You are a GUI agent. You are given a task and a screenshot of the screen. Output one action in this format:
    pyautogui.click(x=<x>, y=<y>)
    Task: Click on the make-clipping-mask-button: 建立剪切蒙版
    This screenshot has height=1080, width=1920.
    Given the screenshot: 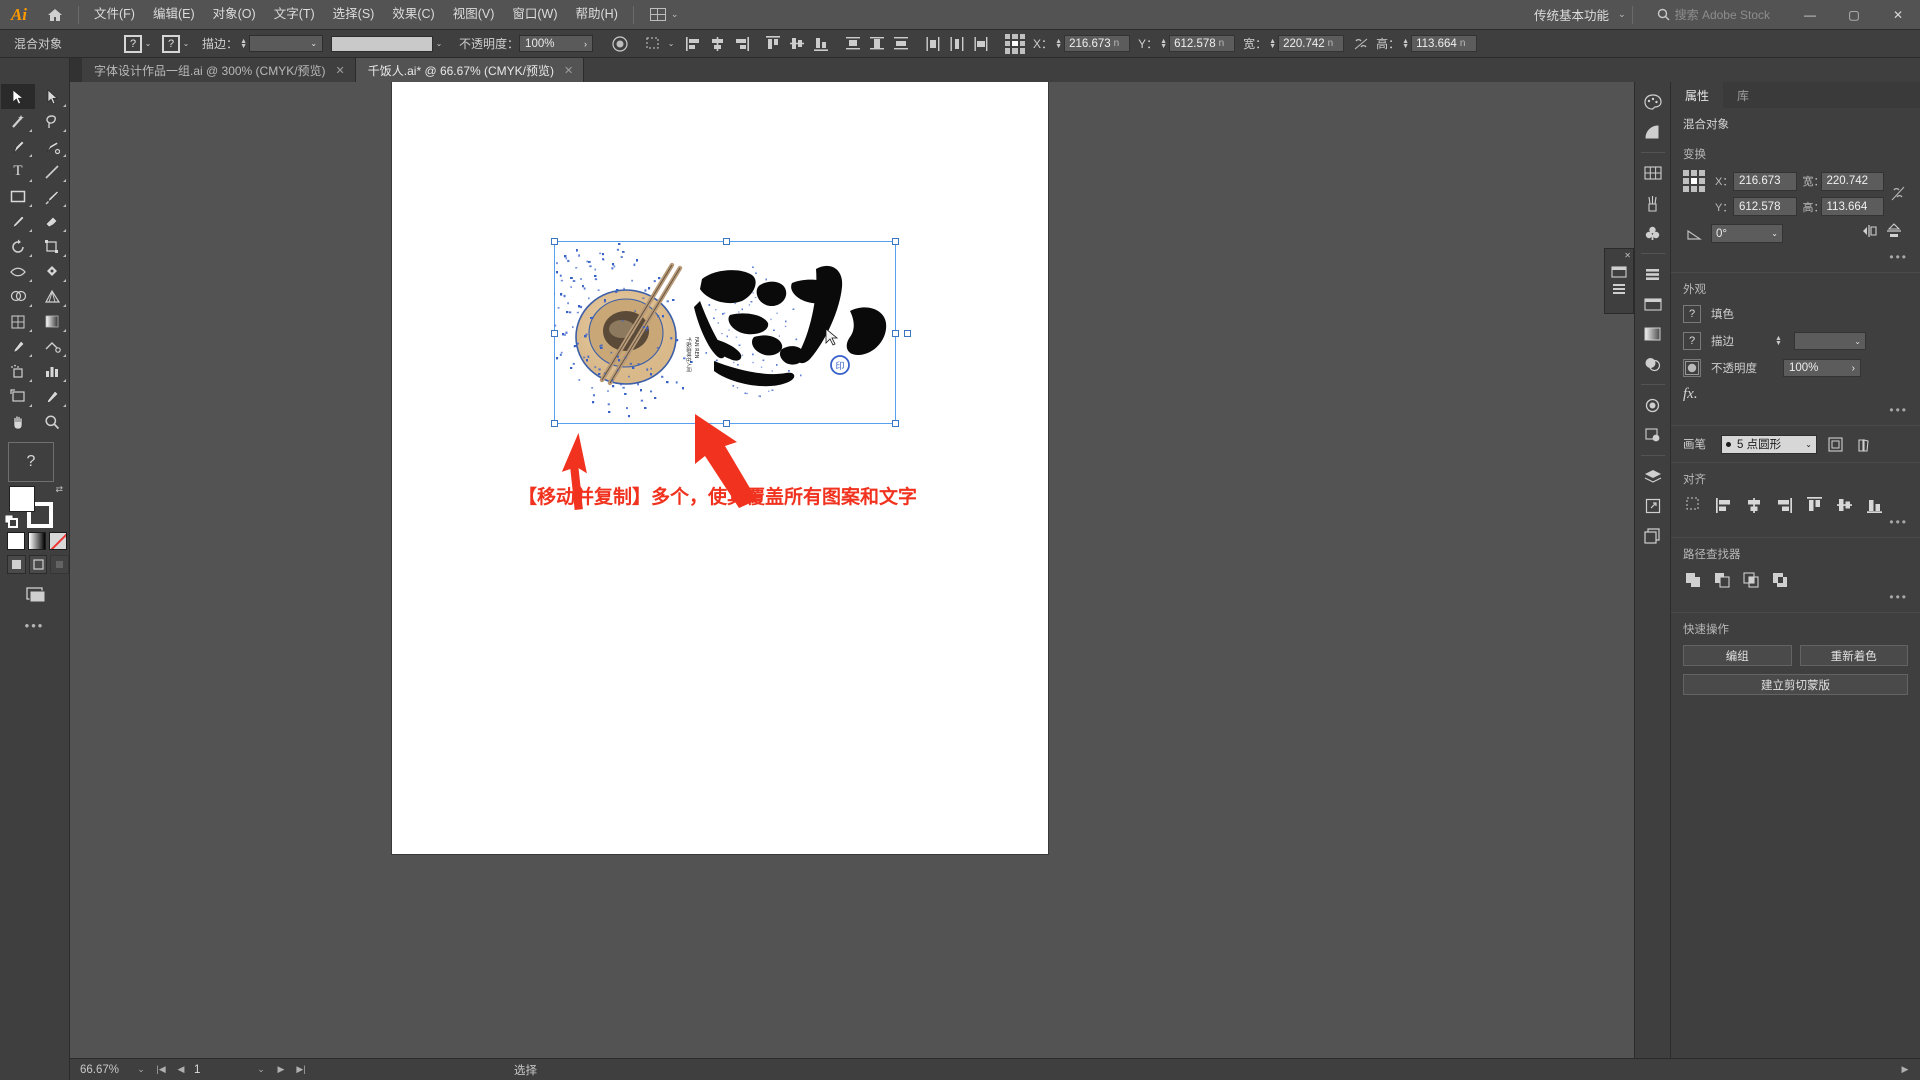 What is the action you would take?
    pyautogui.click(x=1795, y=684)
    